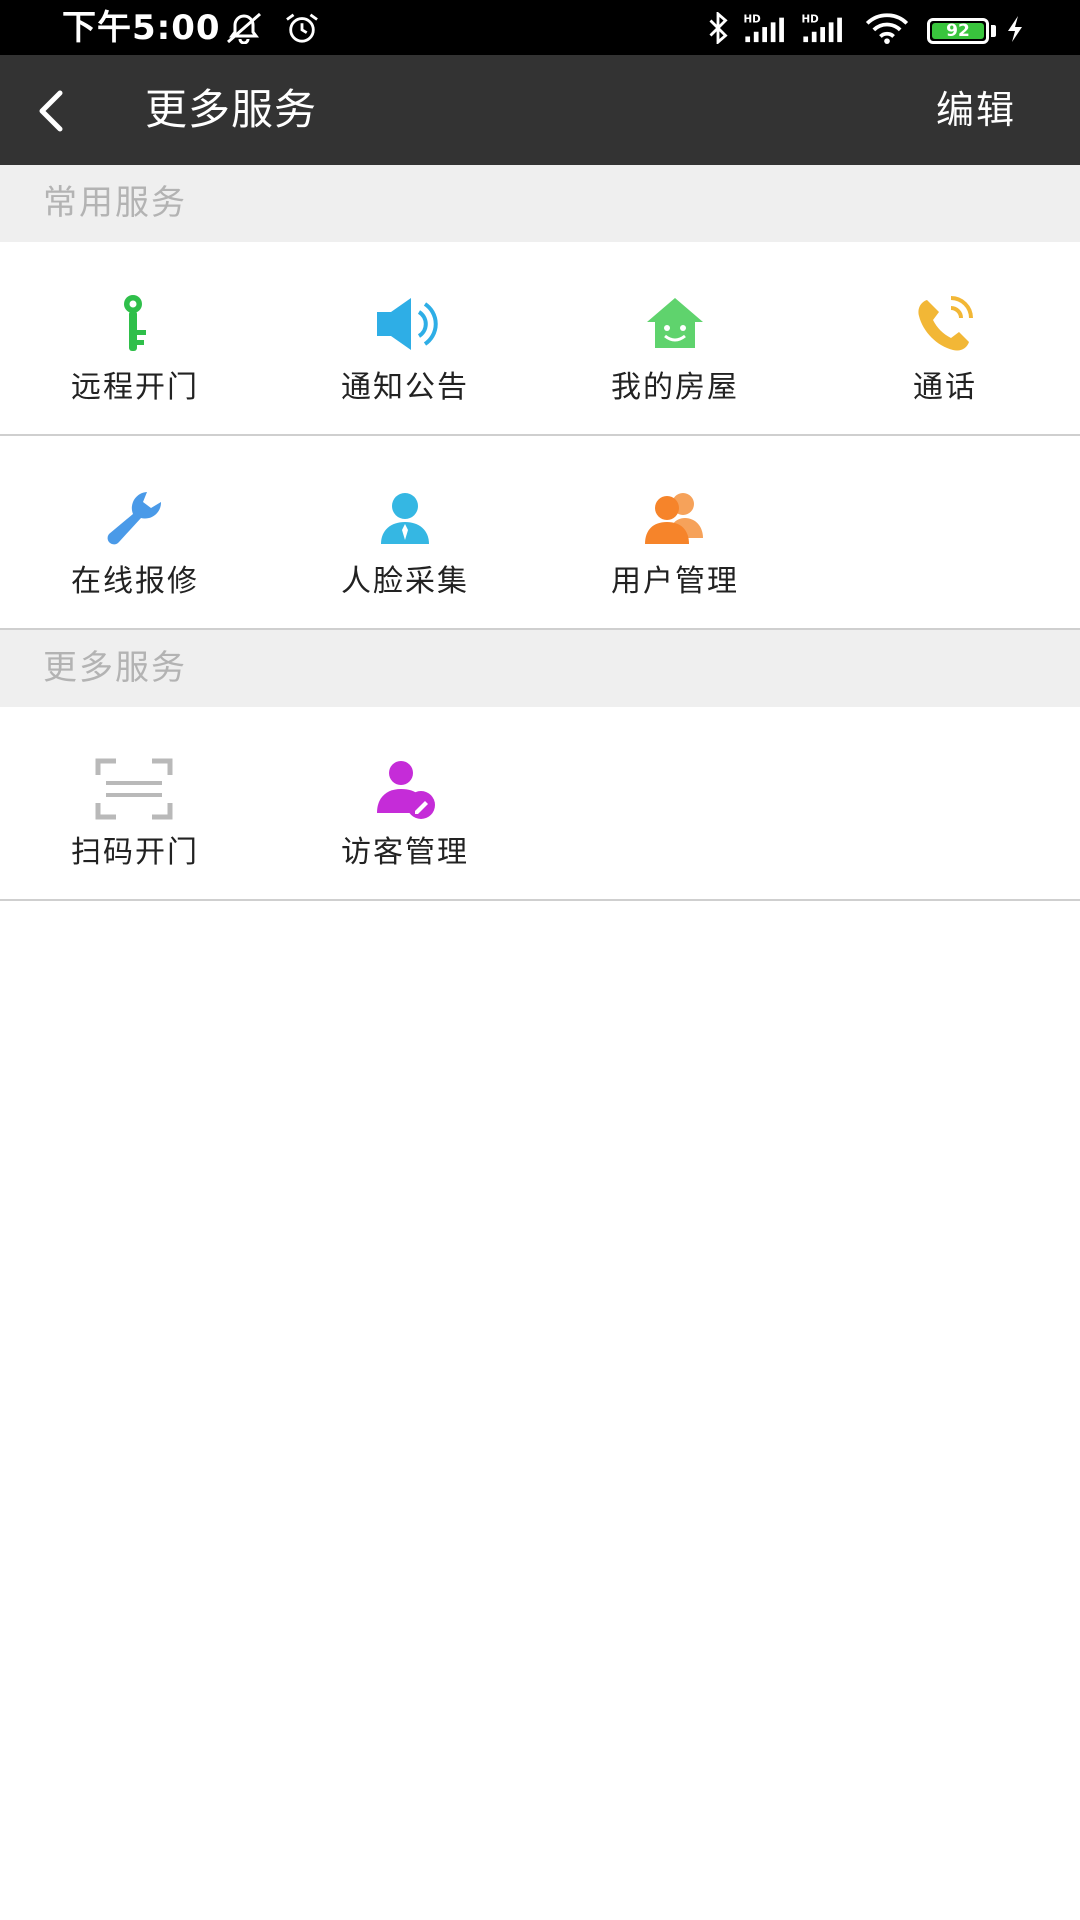 This screenshot has height=1920, width=1080. Describe the element at coordinates (405, 518) in the screenshot. I see `person-icon` at that location.